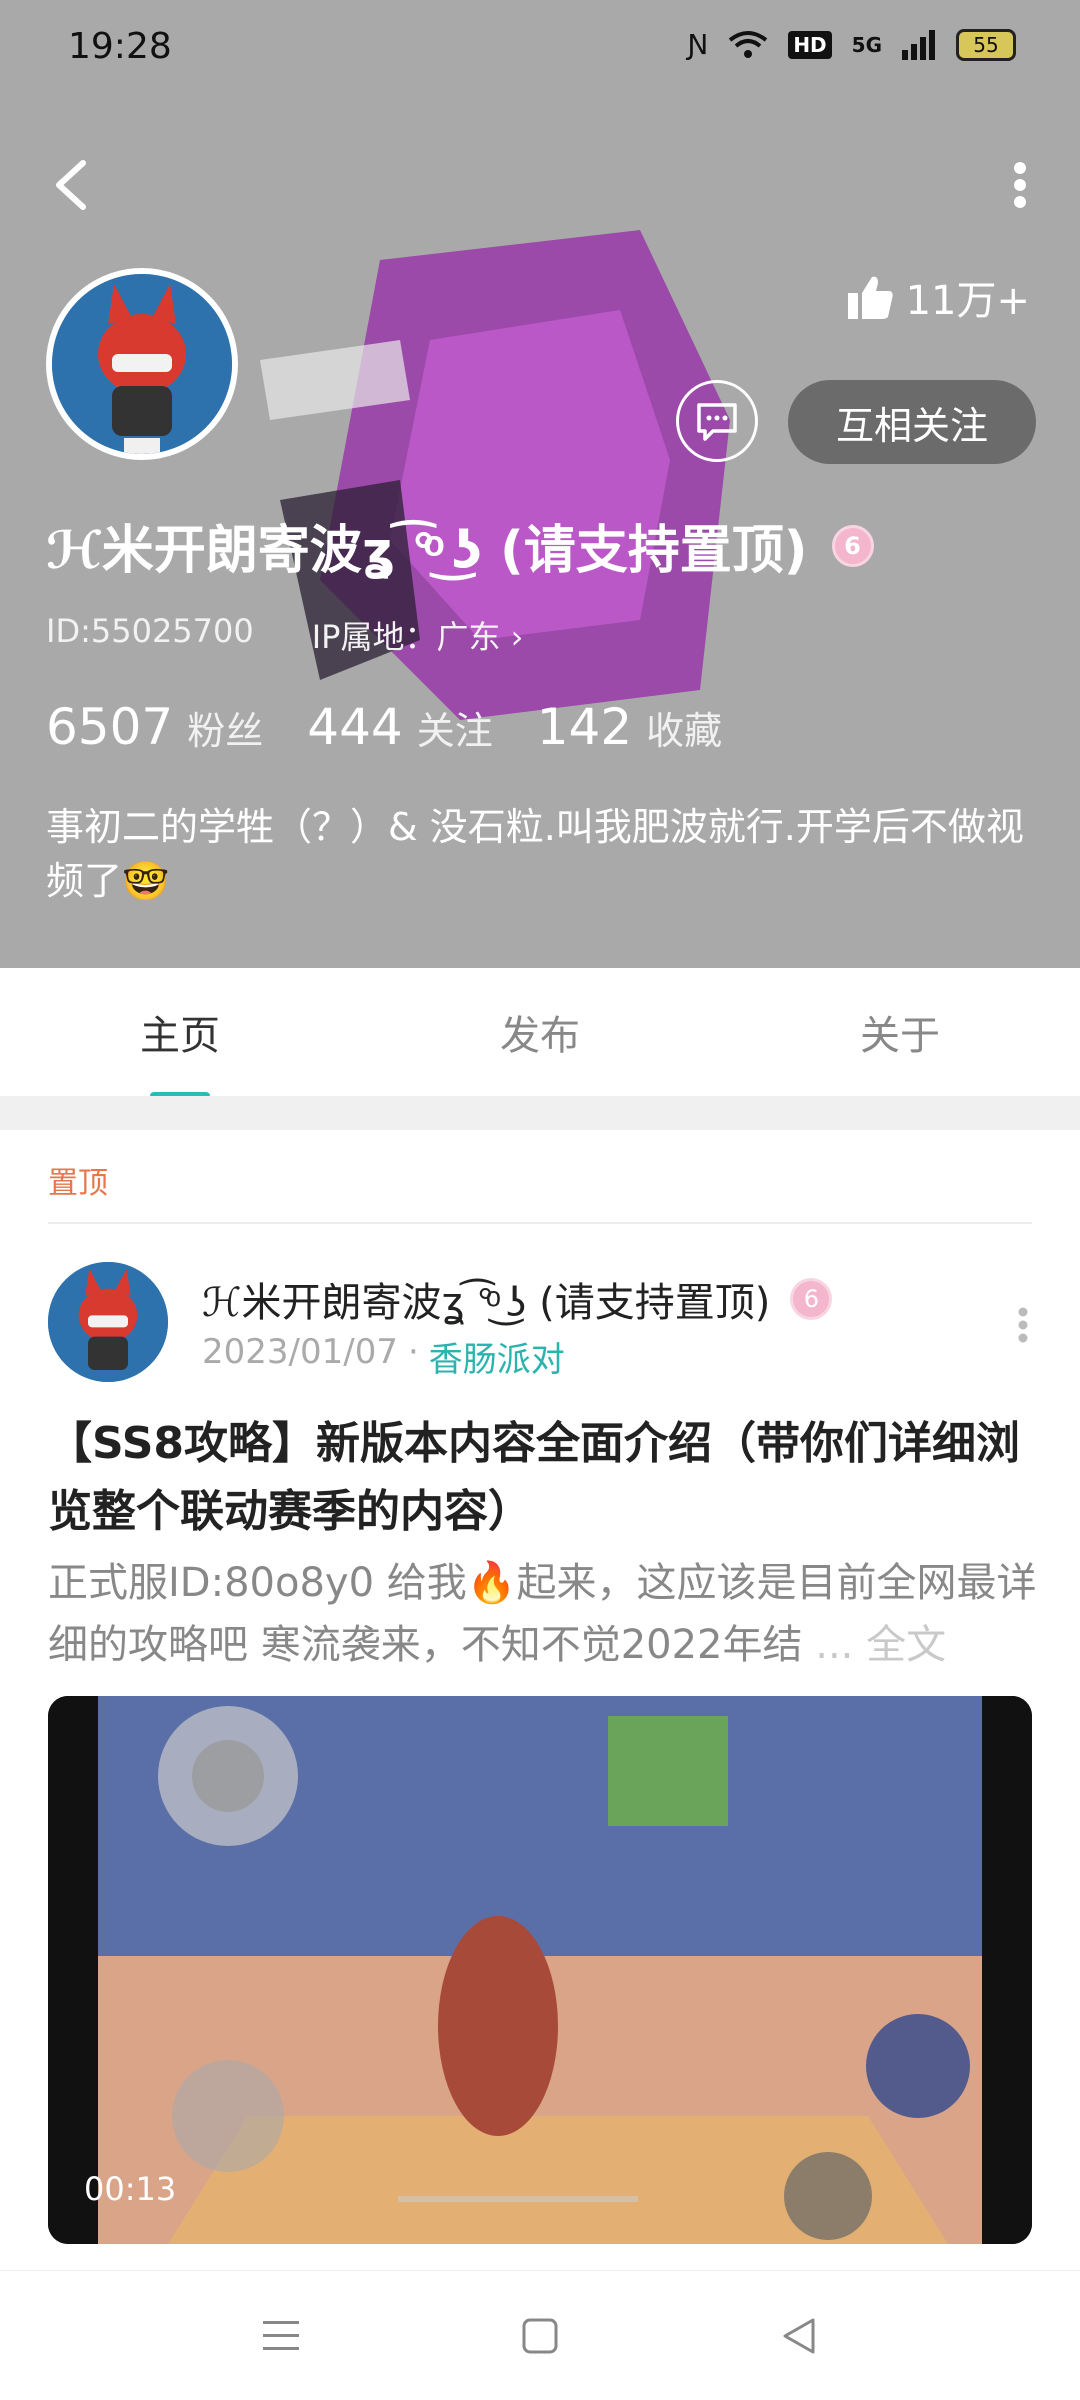 Image resolution: width=1080 pixels, height=2400 pixels. Describe the element at coordinates (900, 1032) in the screenshot. I see `tab-about: 关于` at that location.